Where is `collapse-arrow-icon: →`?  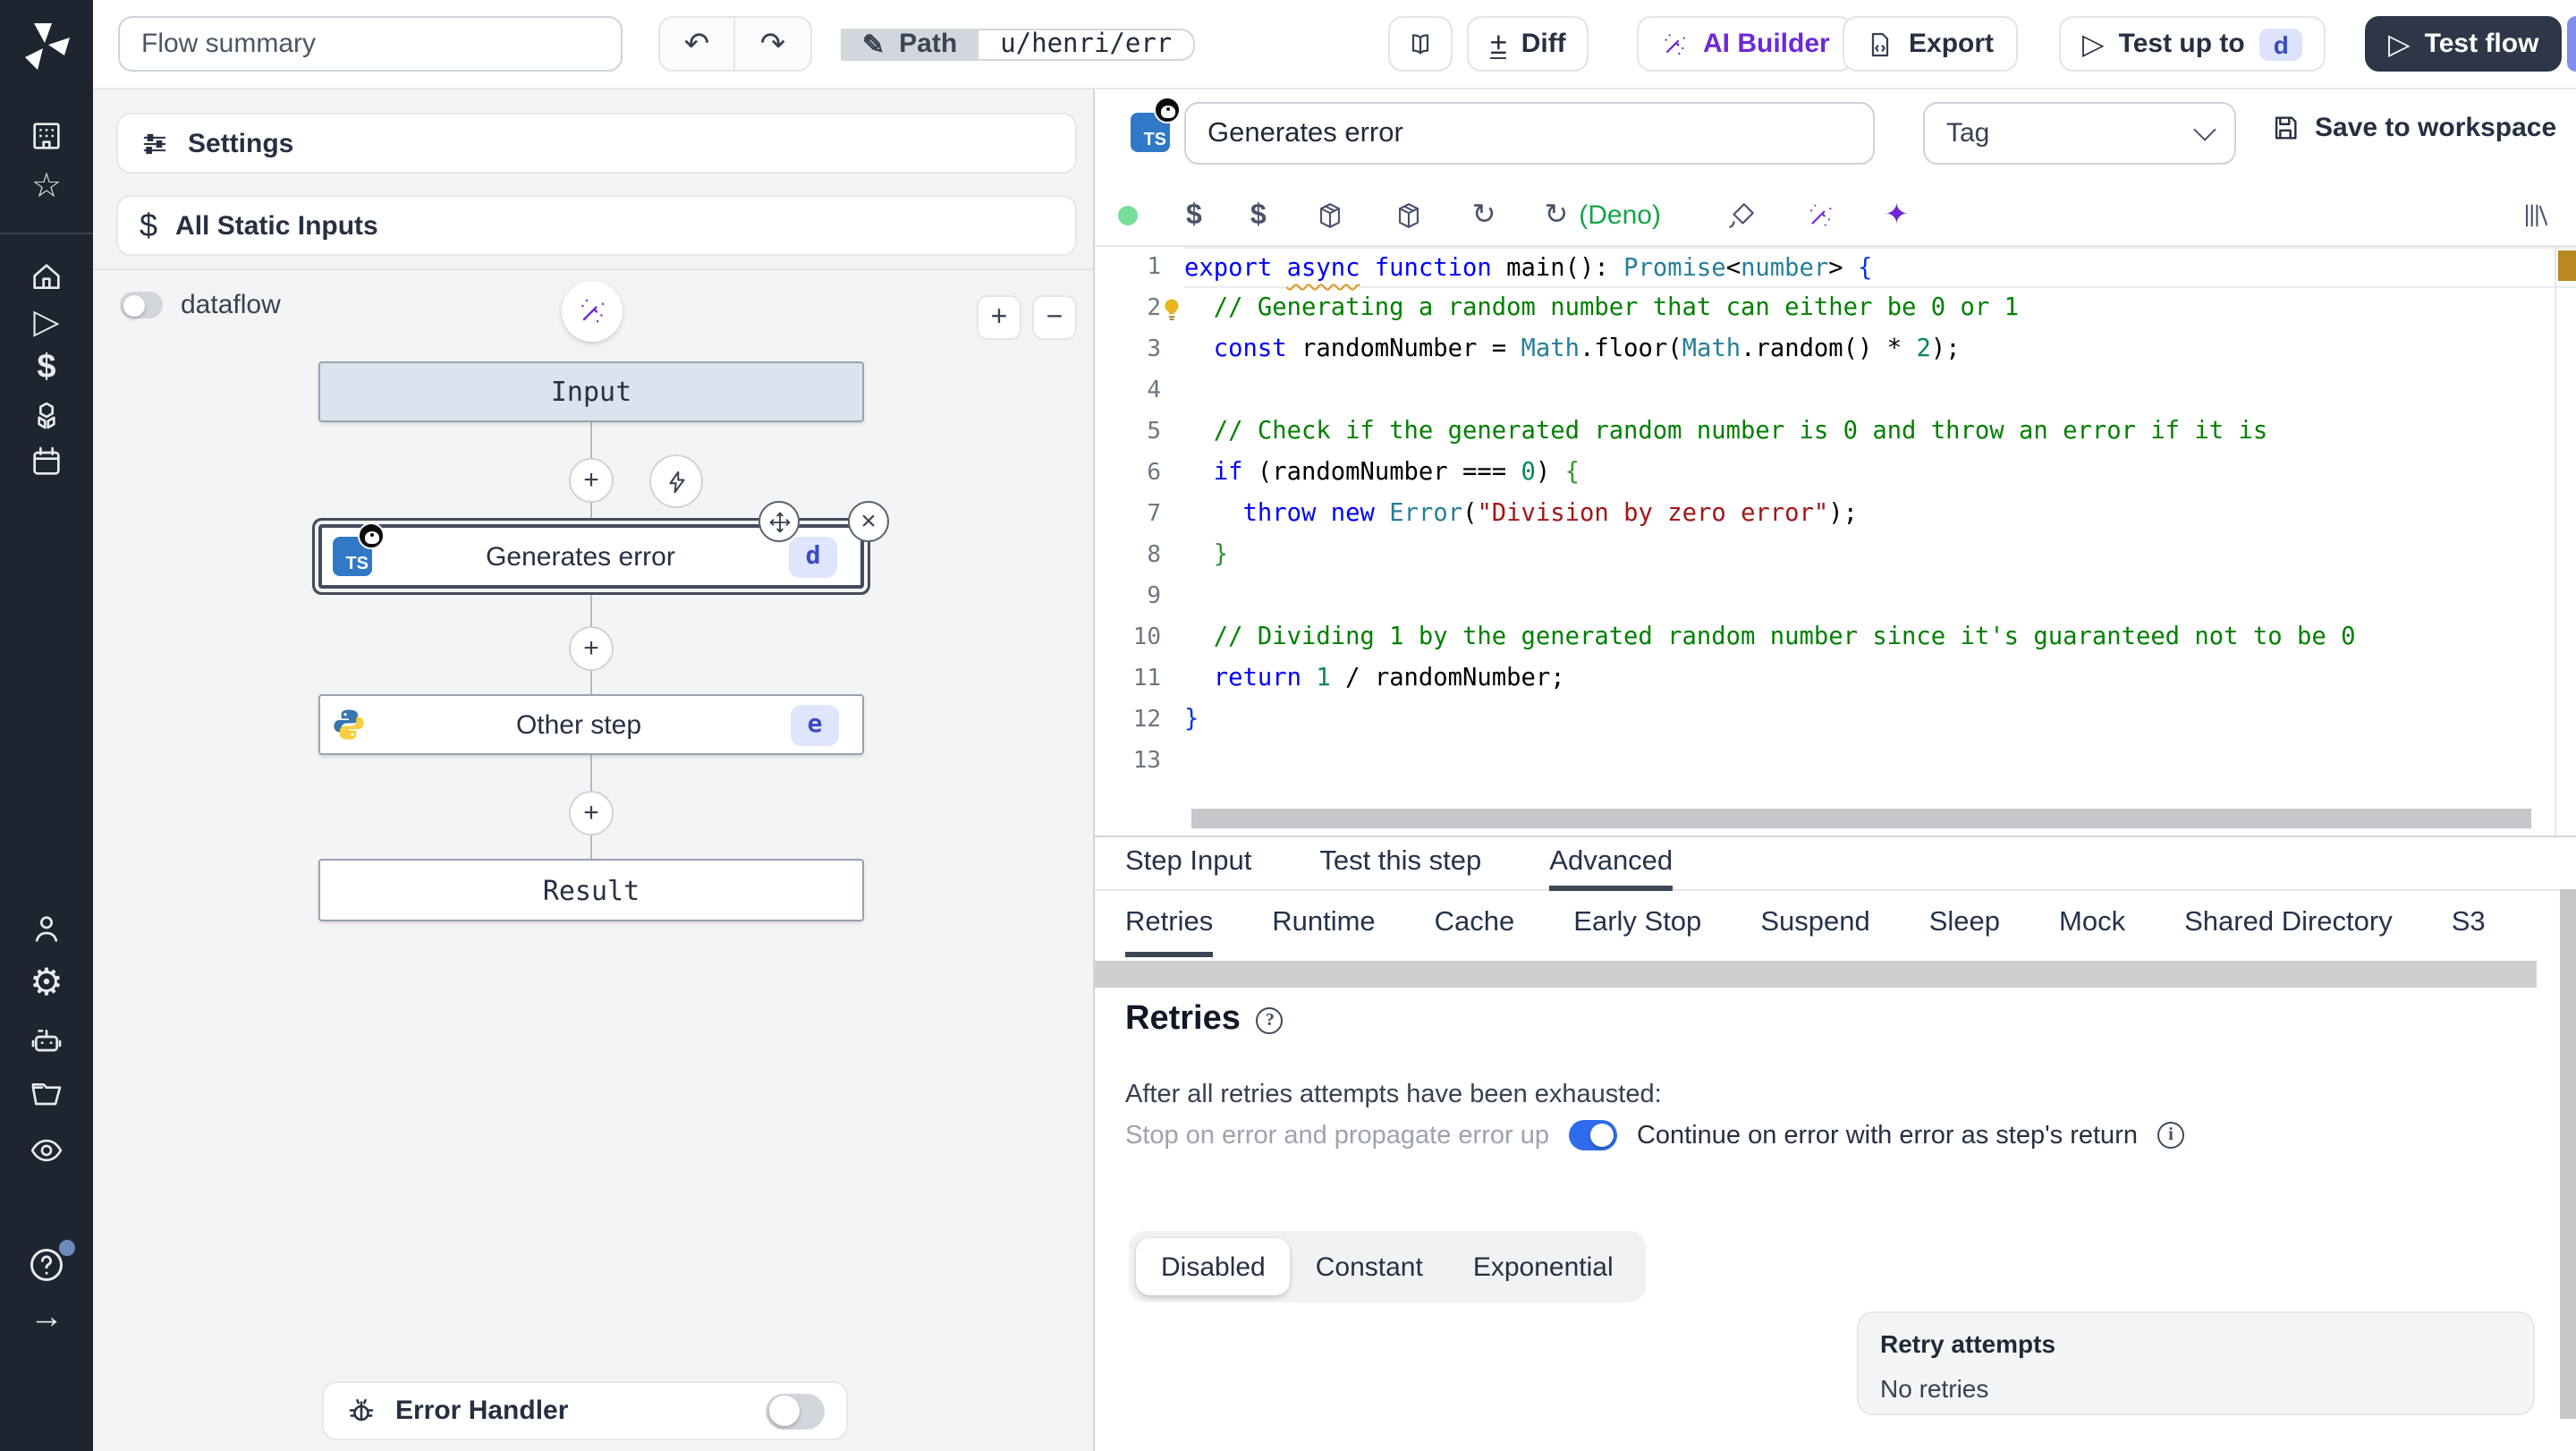
collapse-arrow-icon: → is located at coordinates (46, 1318).